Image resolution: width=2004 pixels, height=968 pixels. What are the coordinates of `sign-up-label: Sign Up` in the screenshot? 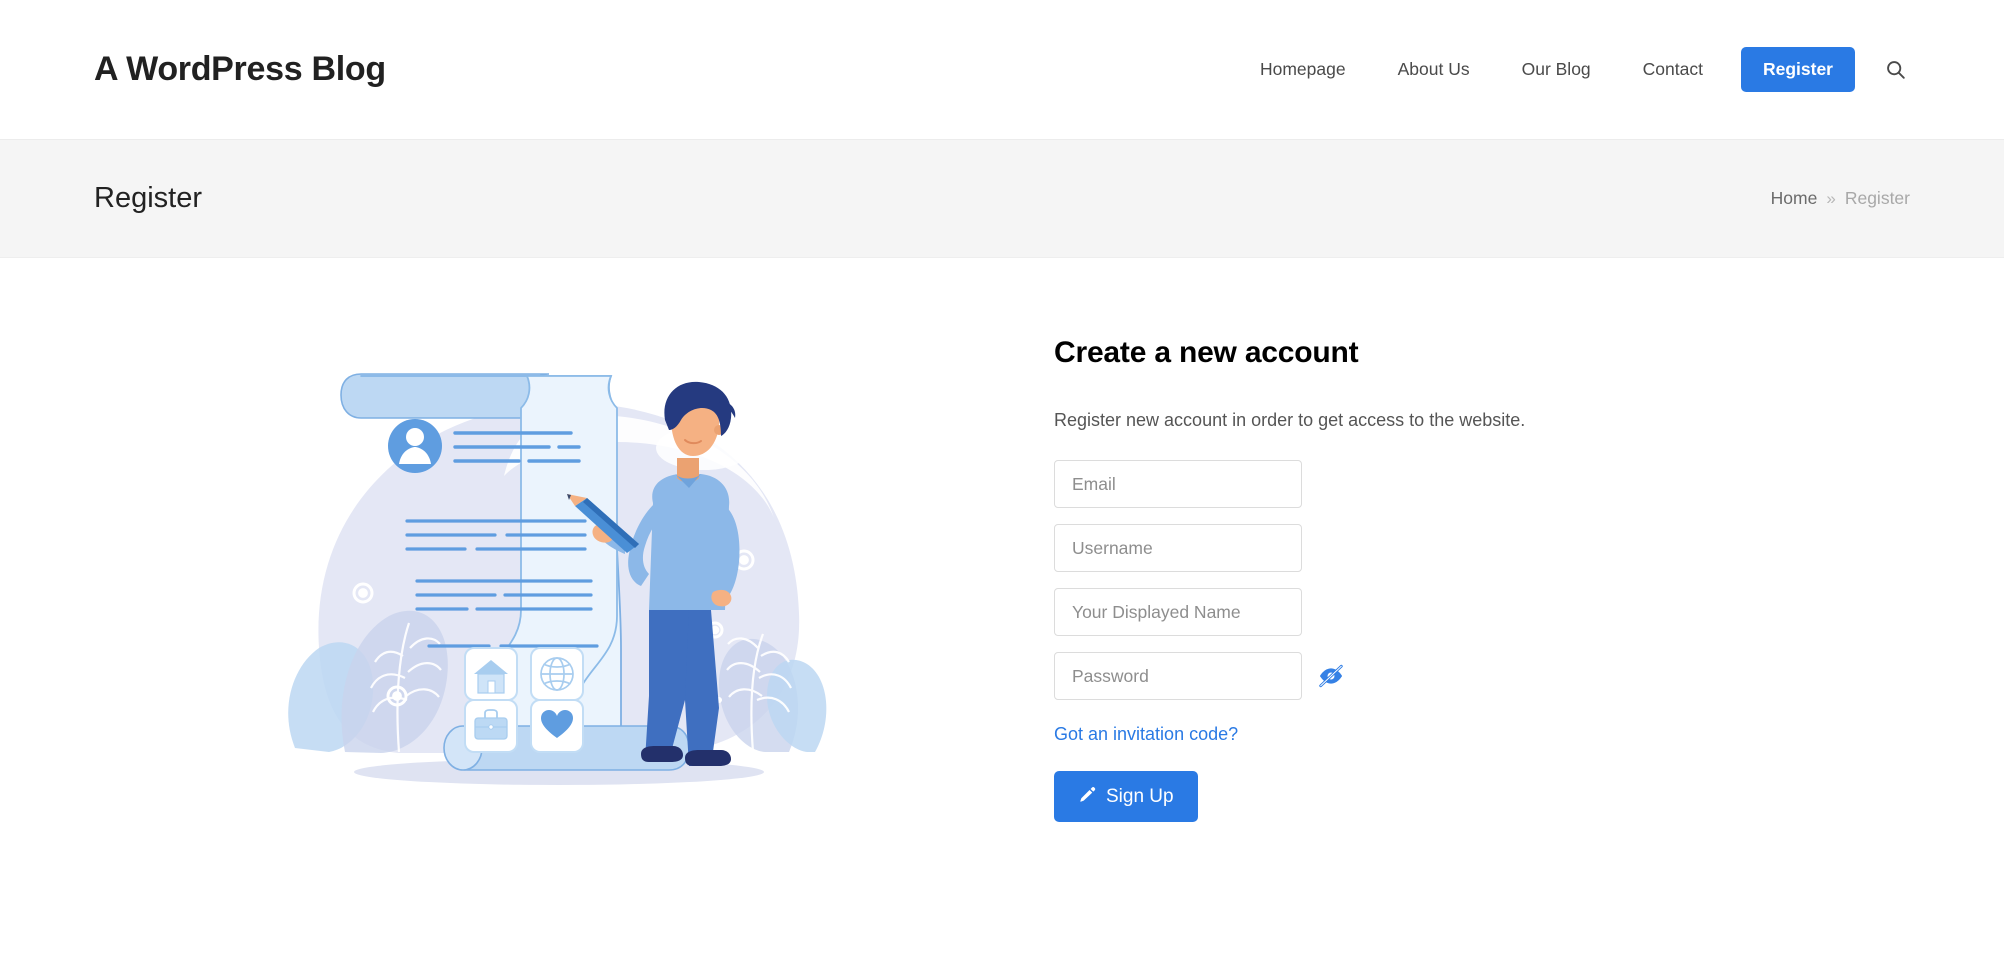 It's located at (1140, 796).